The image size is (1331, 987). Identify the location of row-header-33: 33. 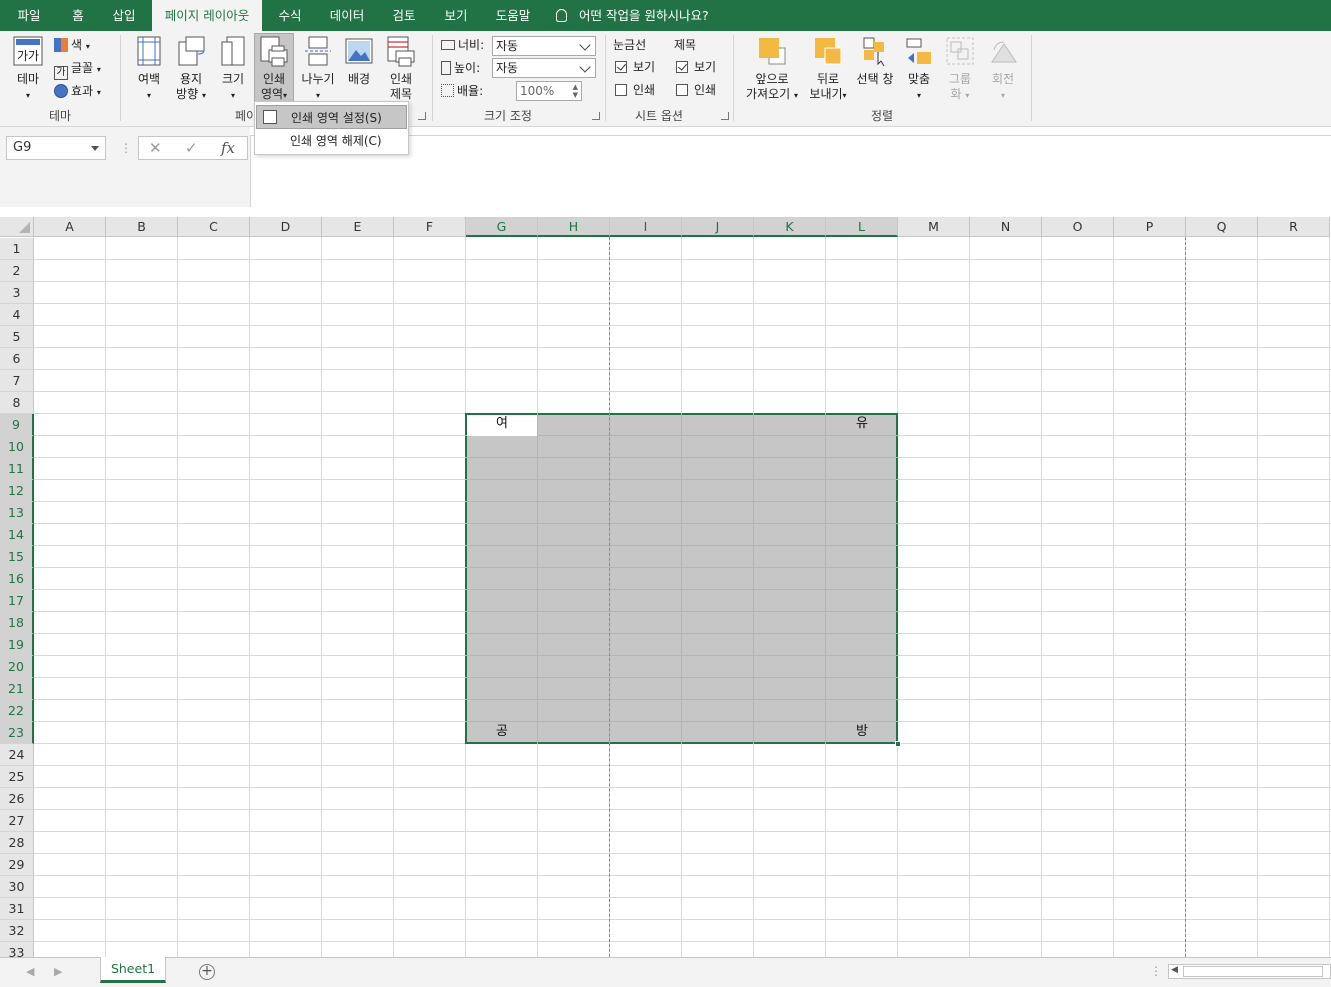
(17, 949).